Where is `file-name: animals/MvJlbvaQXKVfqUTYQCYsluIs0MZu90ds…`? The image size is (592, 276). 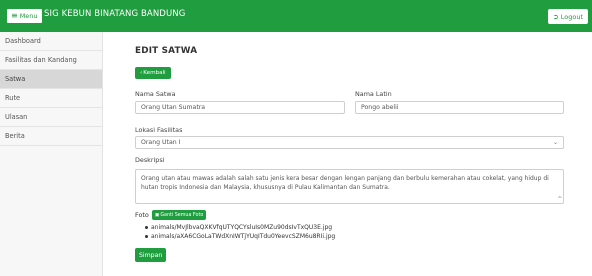
file-name: animals/MvJlbvaQXKVfqUTYQCYsluIs0MZu90ds… is located at coordinates (242, 227).